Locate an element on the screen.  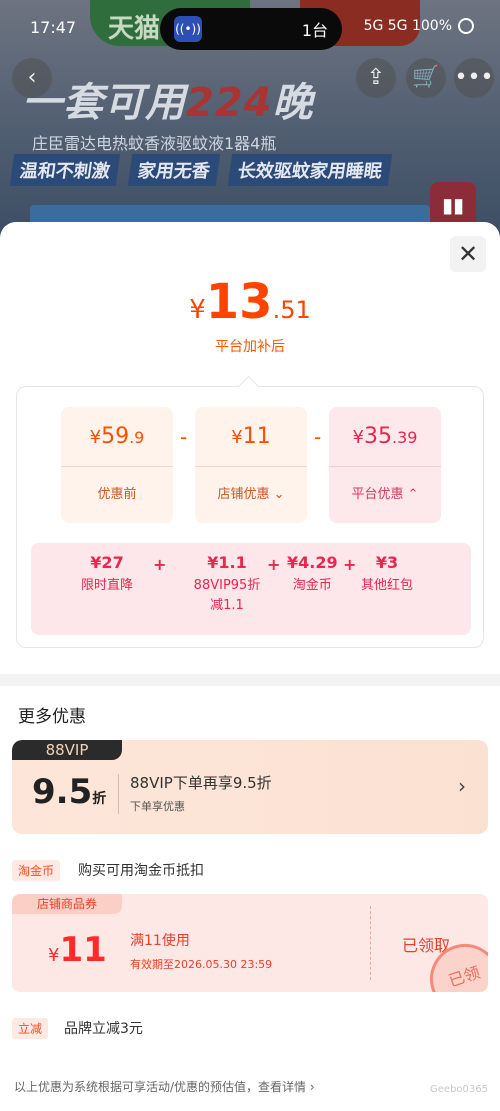
integer: 59 is located at coordinates (115, 436).